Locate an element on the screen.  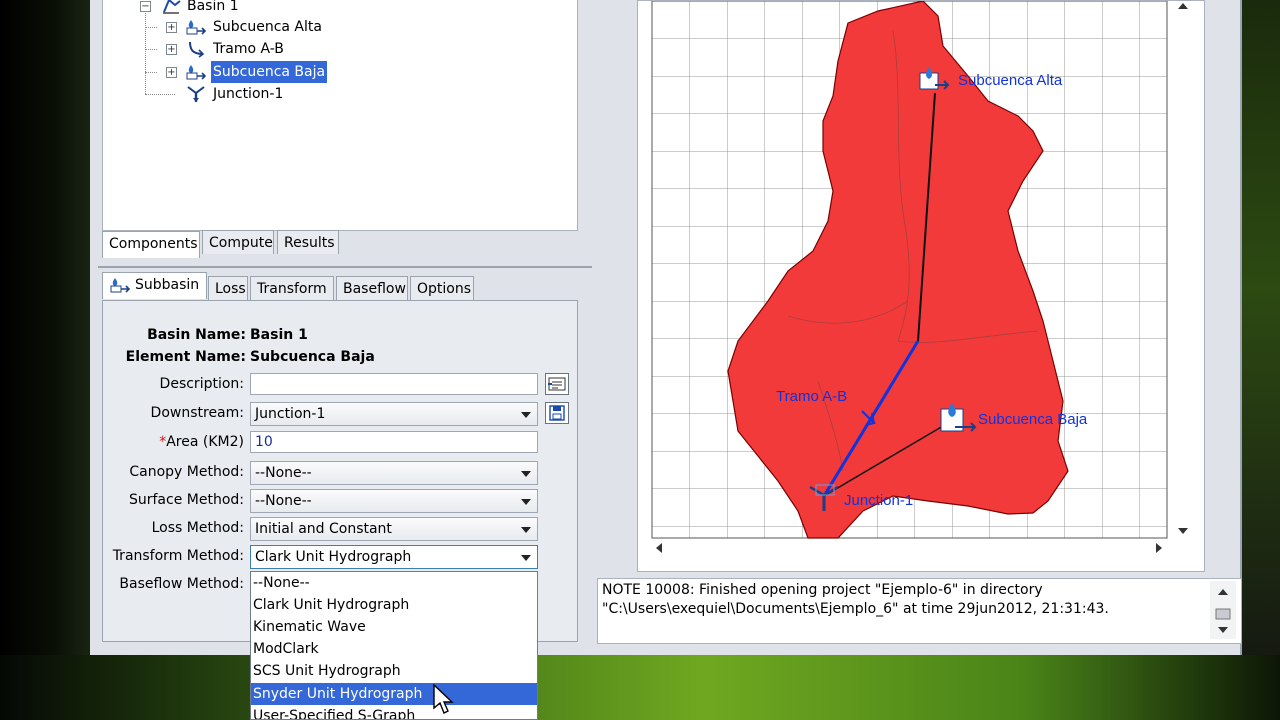
dropdown-option: Clark Unit Hydrograph is located at coordinates (394, 605).